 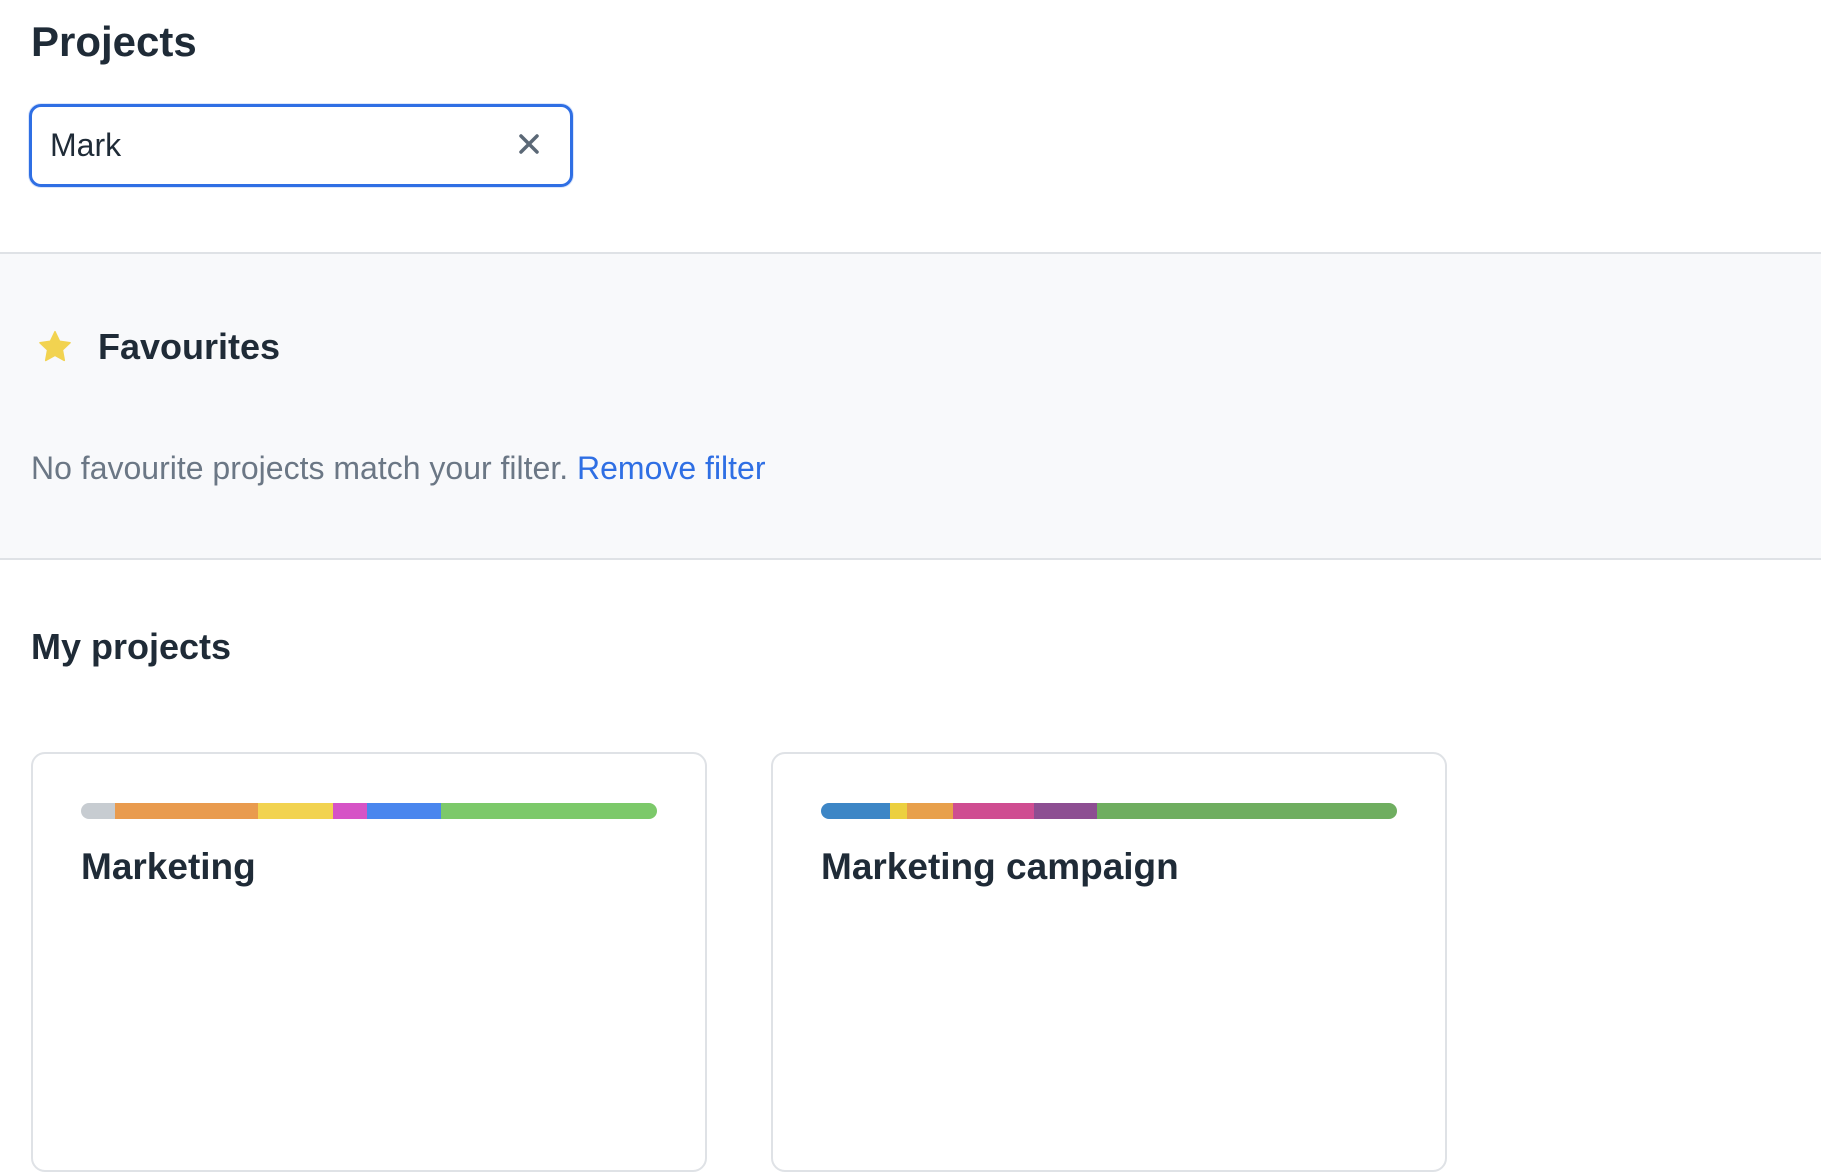 What do you see at coordinates (55, 346) in the screenshot?
I see `star-icon` at bounding box center [55, 346].